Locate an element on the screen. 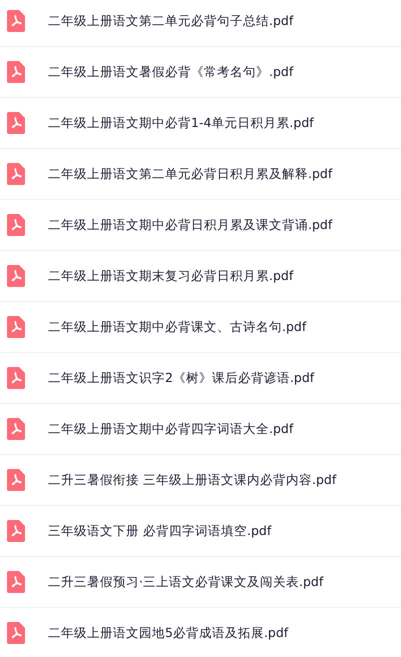 The width and height of the screenshot is (401, 657). file-list-item: 三年级语文下册 必背四字词语填空.pdf is located at coordinates (200, 531).